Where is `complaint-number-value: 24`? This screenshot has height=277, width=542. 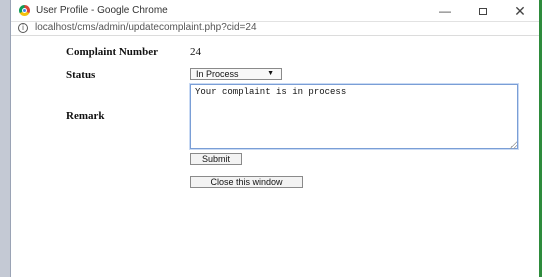
complaint-number-value: 24 is located at coordinates (195, 52).